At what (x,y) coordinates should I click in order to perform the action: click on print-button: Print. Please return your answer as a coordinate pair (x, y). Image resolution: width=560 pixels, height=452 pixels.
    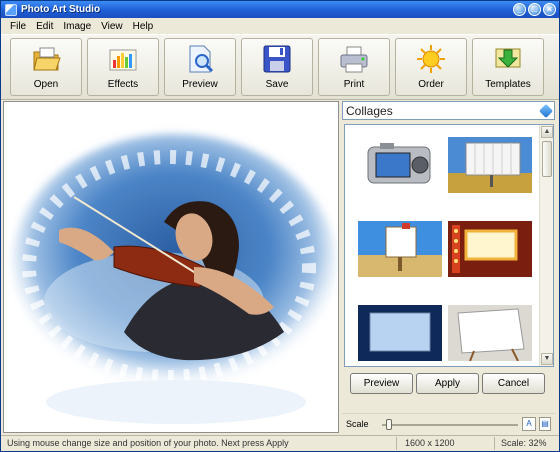
    Looking at the image, I should click on (354, 67).